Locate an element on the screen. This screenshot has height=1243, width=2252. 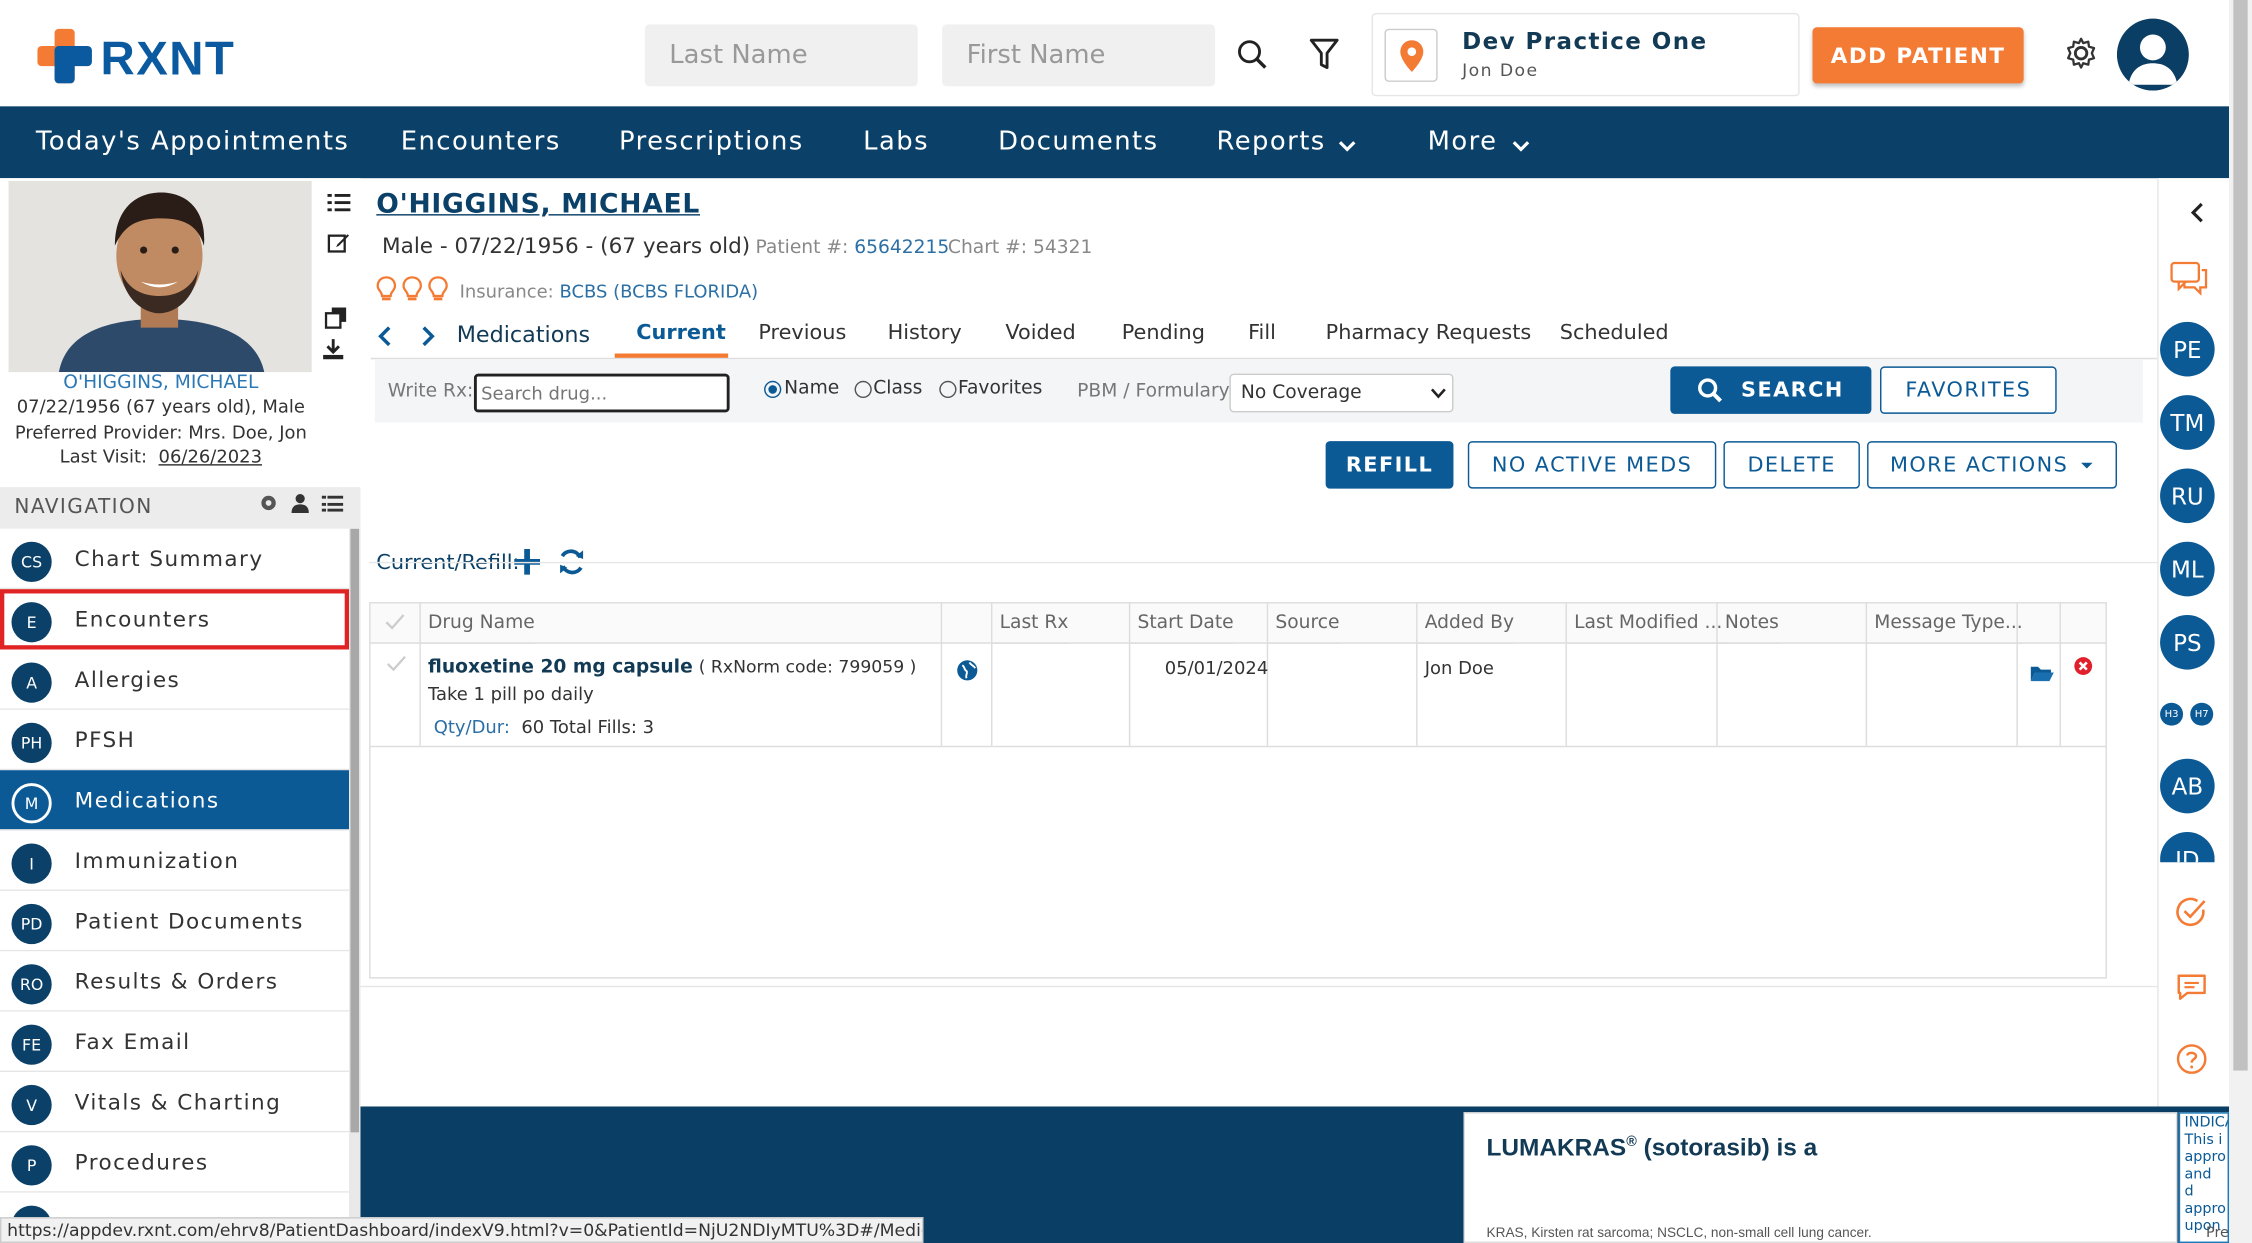
column-source: Source is located at coordinates (1303, 623).